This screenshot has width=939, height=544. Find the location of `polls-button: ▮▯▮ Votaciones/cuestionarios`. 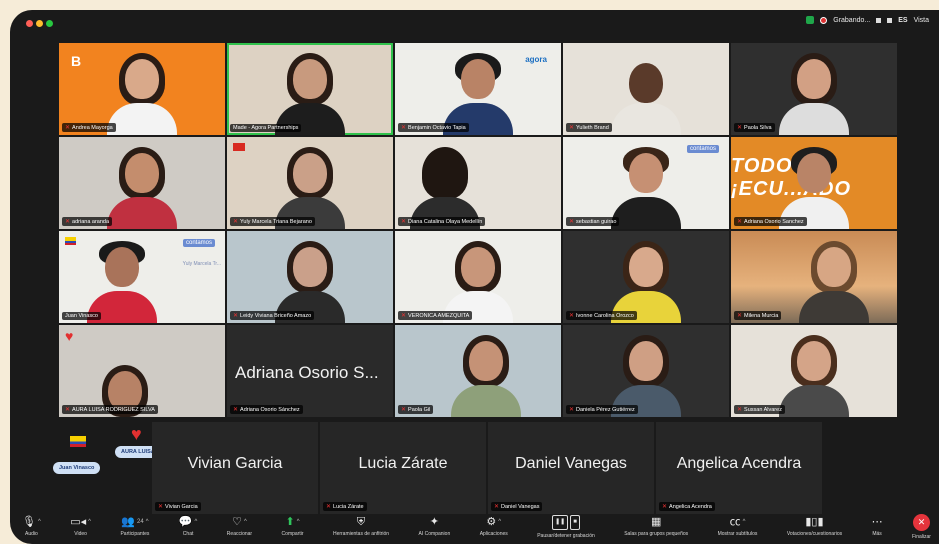

polls-button: ▮▯▮ Votaciones/cuestionarios is located at coordinates (814, 527).